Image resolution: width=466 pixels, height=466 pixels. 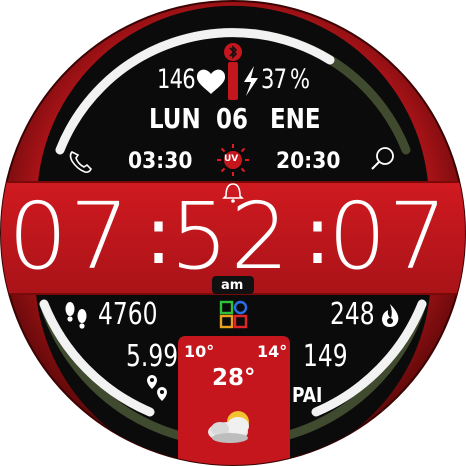 I want to click on temp-low: 10°, so click(x=199, y=351).